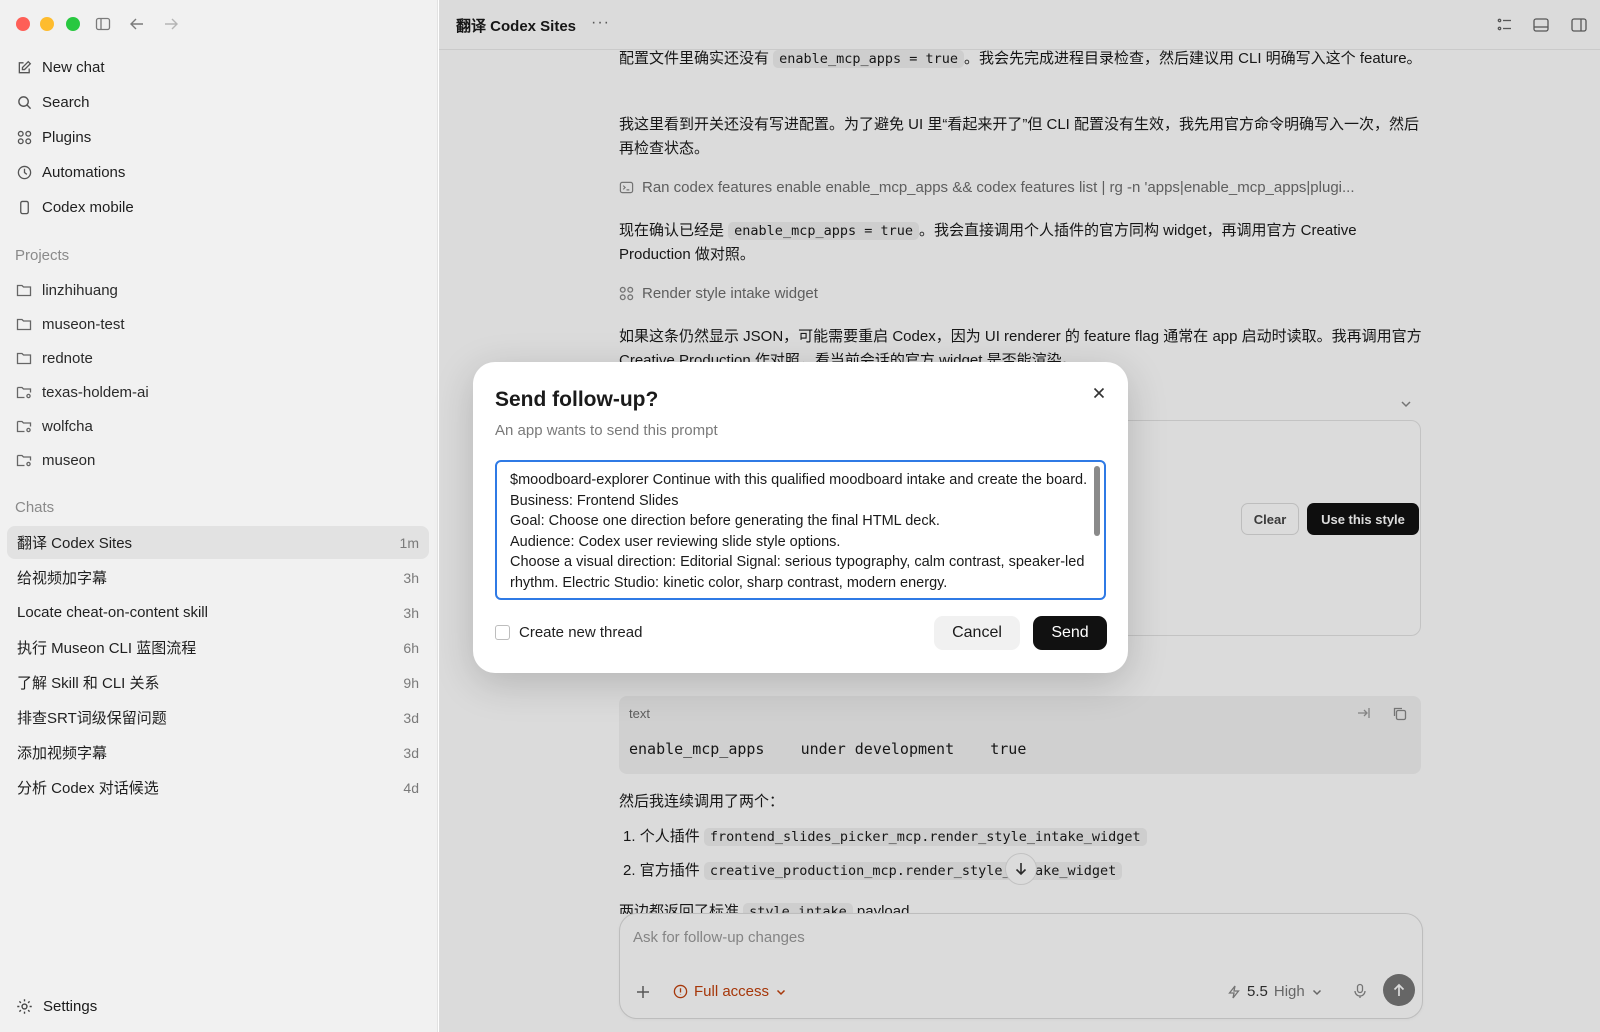  I want to click on new-chat-button: New chat, so click(60, 67).